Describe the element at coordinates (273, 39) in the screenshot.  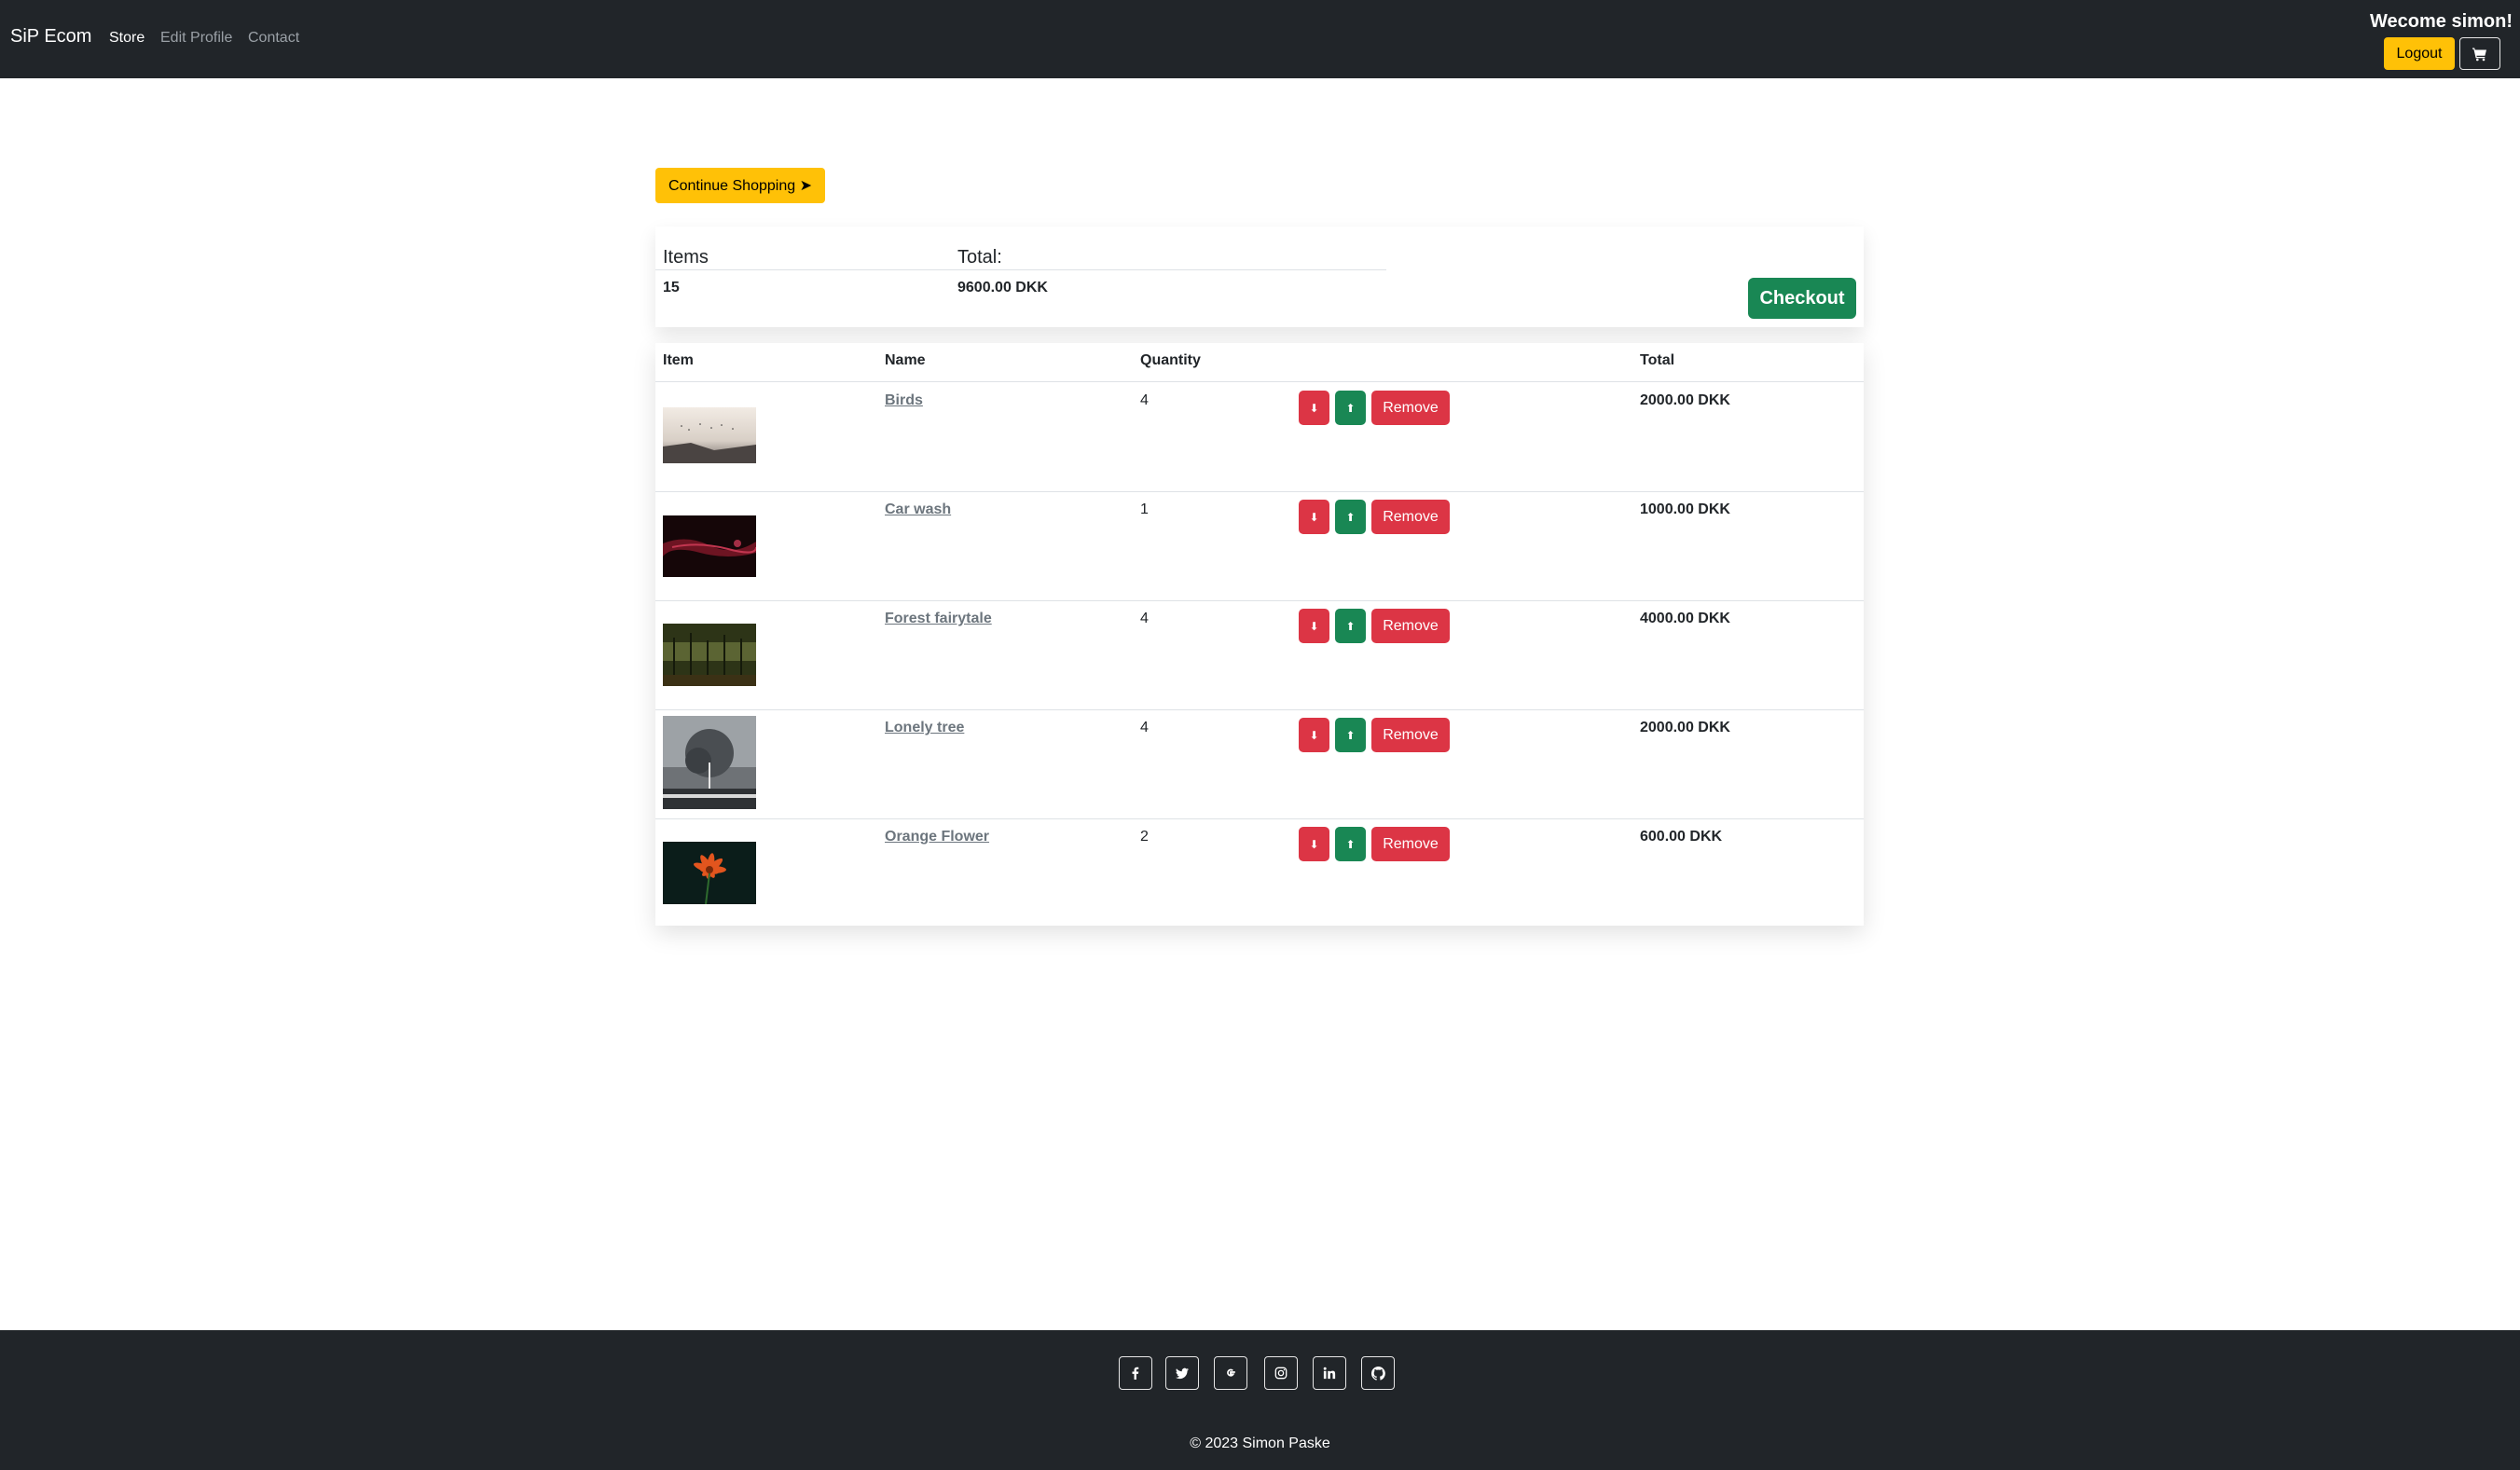
I see `nav-link-contact: Contact` at that location.